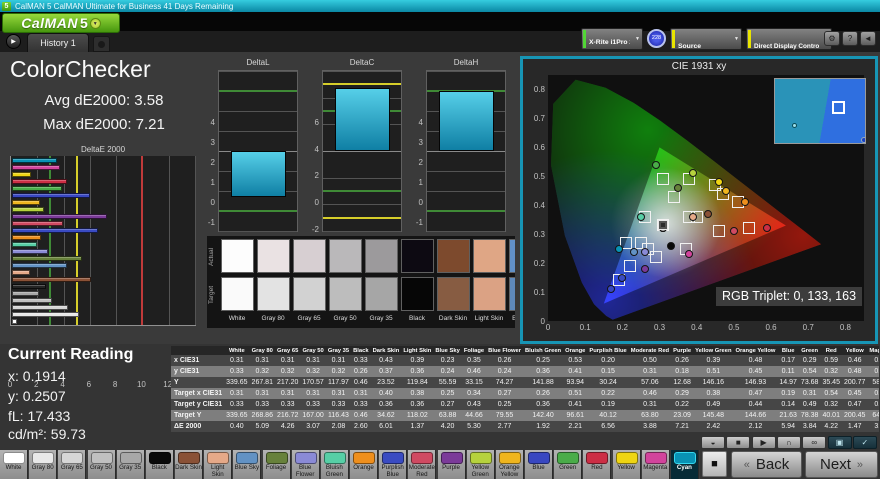 This screenshot has width=880, height=479. Describe the element at coordinates (814, 442) in the screenshot. I see `continuous-button: ∞` at that location.